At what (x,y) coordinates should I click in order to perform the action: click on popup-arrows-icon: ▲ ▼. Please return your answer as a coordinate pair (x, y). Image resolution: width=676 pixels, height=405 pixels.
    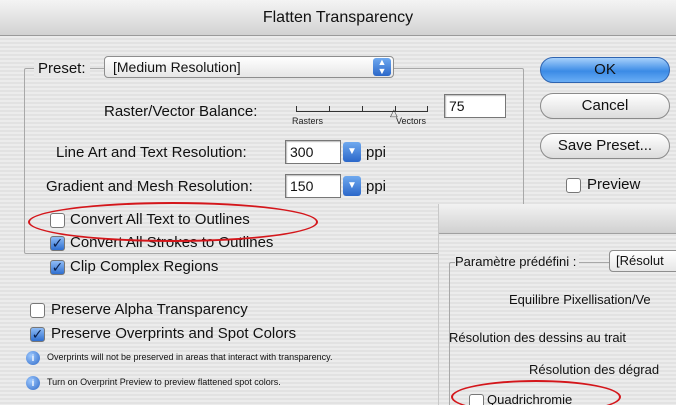
    Looking at the image, I should click on (382, 67).